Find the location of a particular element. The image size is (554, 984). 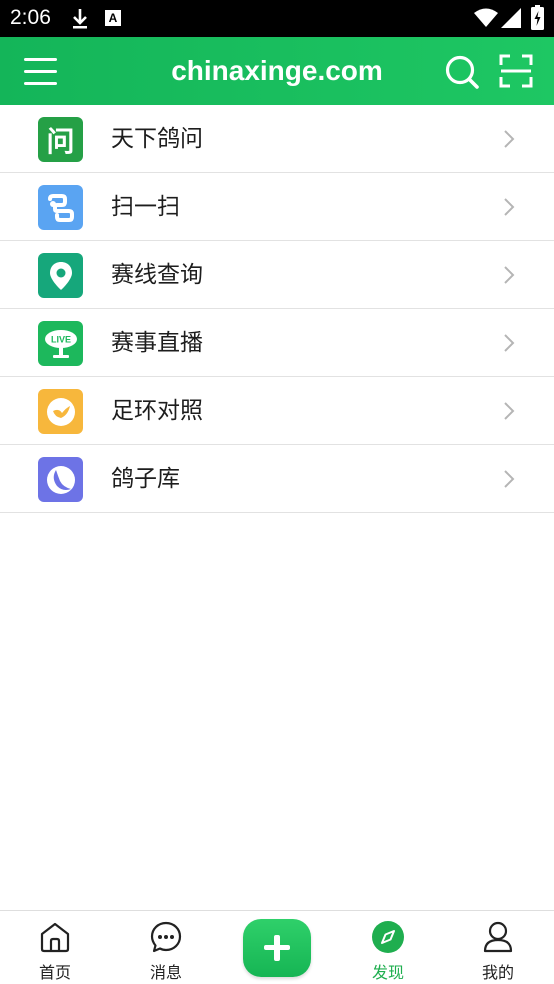

live-text: LIVE is located at coordinates (60, 339).